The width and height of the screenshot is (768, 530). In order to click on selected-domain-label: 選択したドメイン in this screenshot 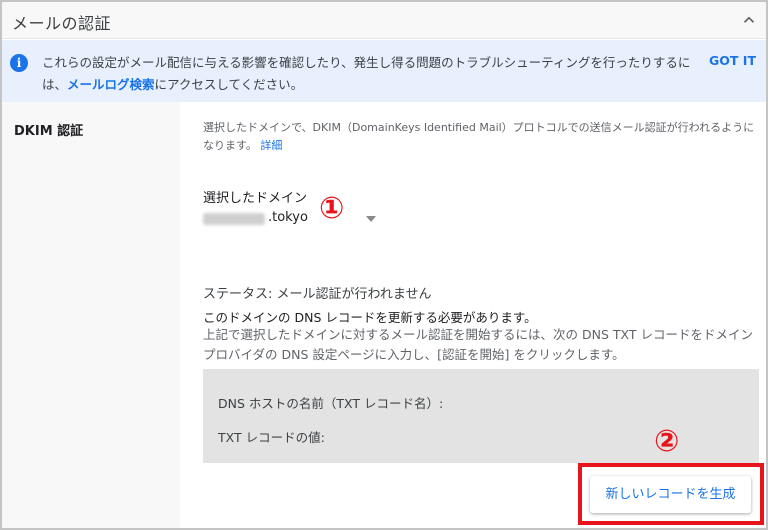, I will do `click(255, 198)`.